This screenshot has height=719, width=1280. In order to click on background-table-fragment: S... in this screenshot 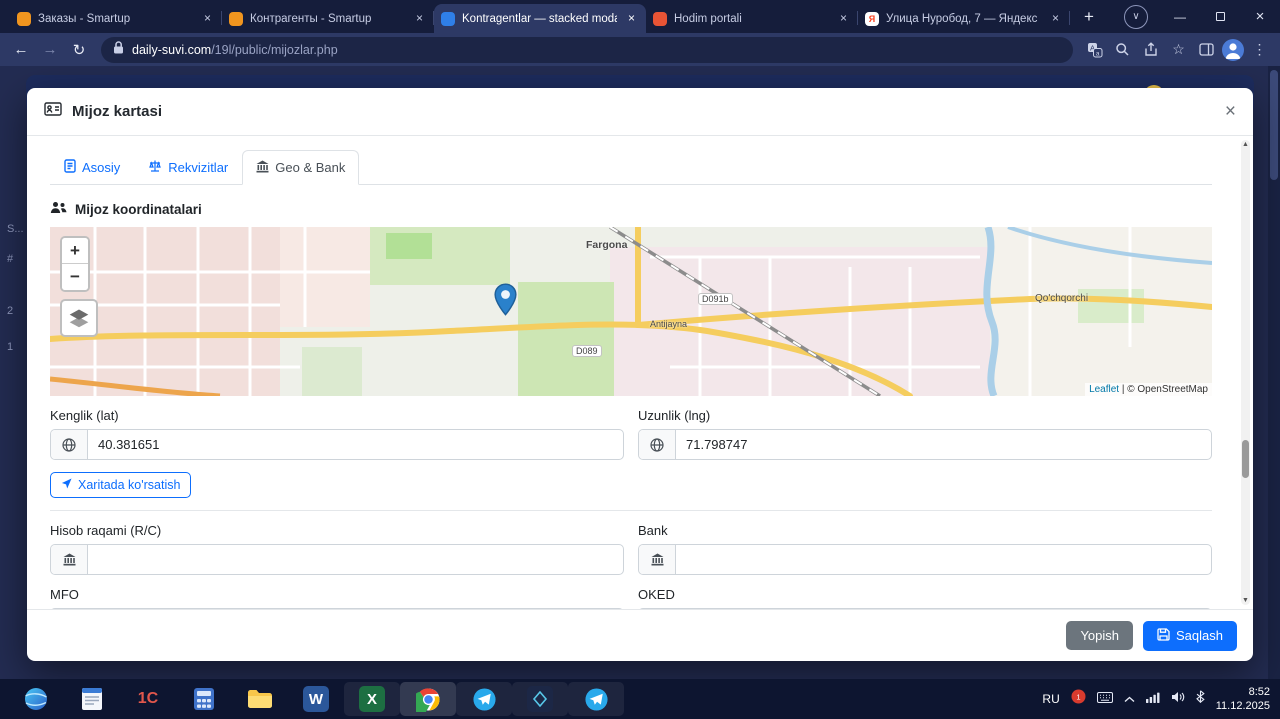, I will do `click(15, 229)`.